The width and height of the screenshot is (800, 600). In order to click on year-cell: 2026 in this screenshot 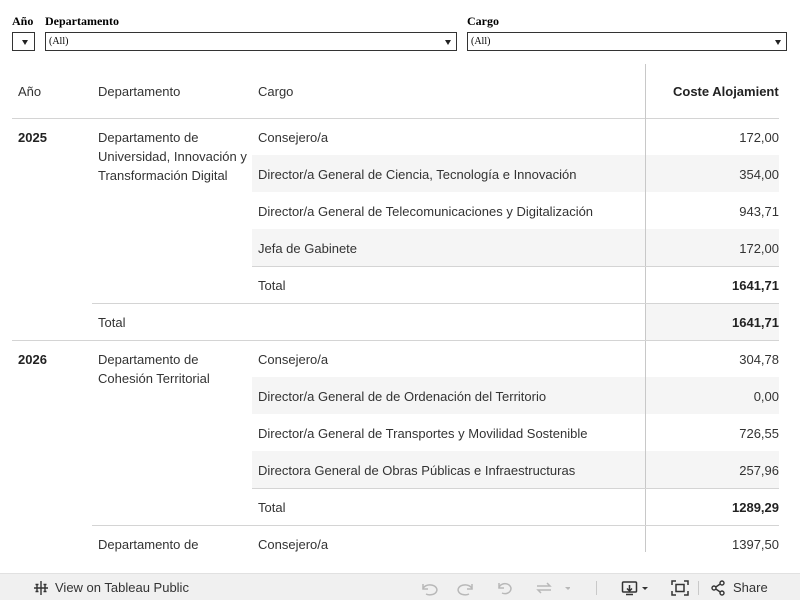, I will do `click(32, 359)`.